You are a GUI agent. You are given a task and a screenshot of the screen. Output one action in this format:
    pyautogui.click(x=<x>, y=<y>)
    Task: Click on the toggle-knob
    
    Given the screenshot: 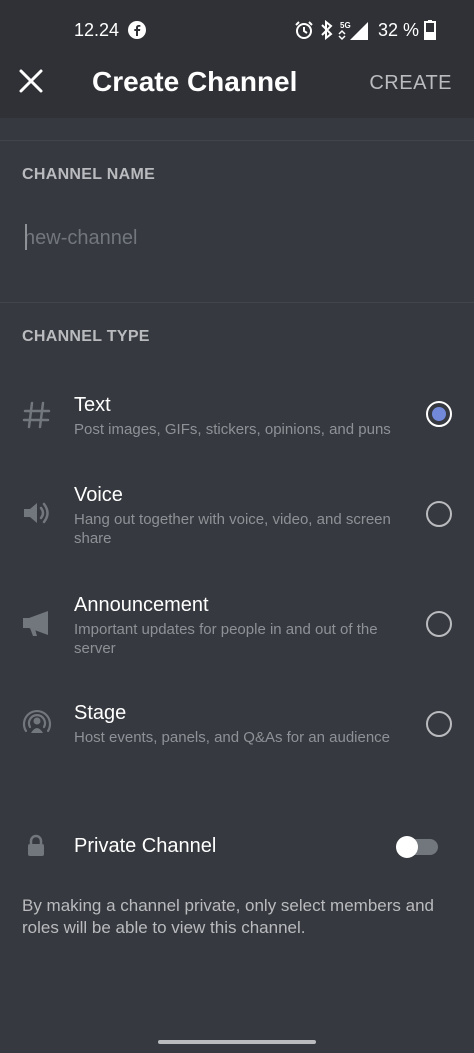 What is the action you would take?
    pyautogui.click(x=407, y=847)
    